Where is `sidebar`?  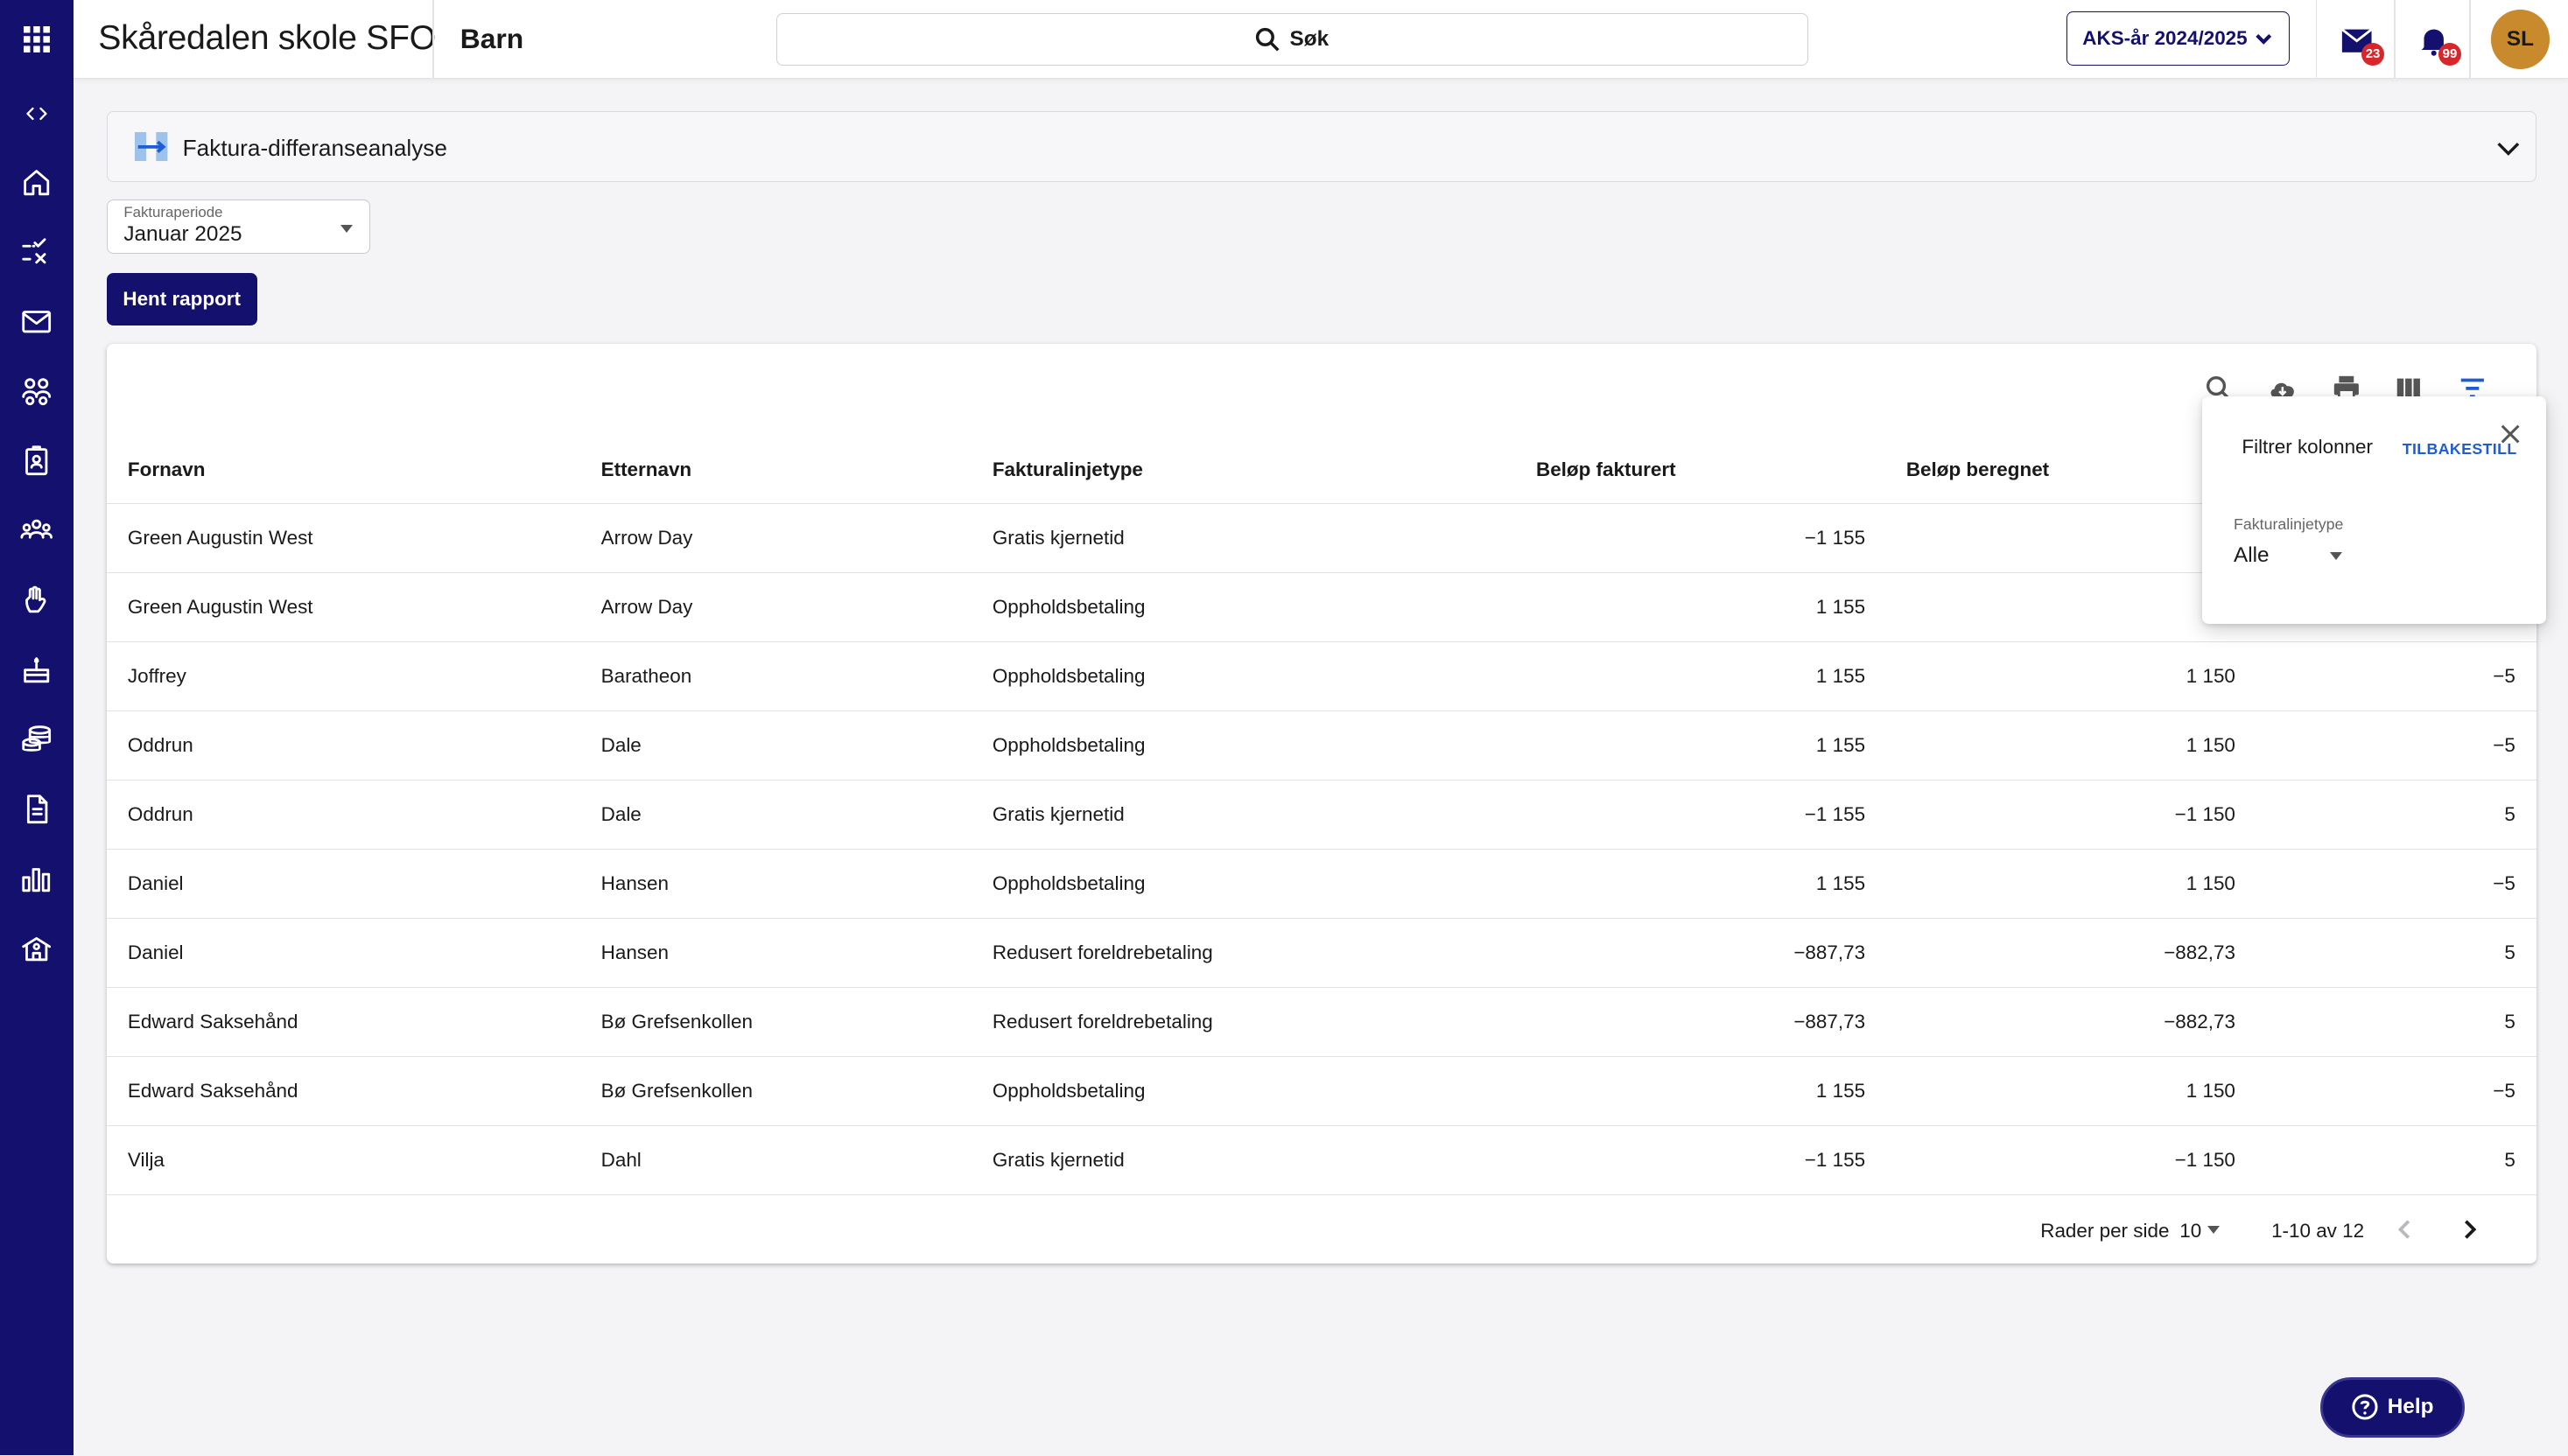
sidebar is located at coordinates (37, 728).